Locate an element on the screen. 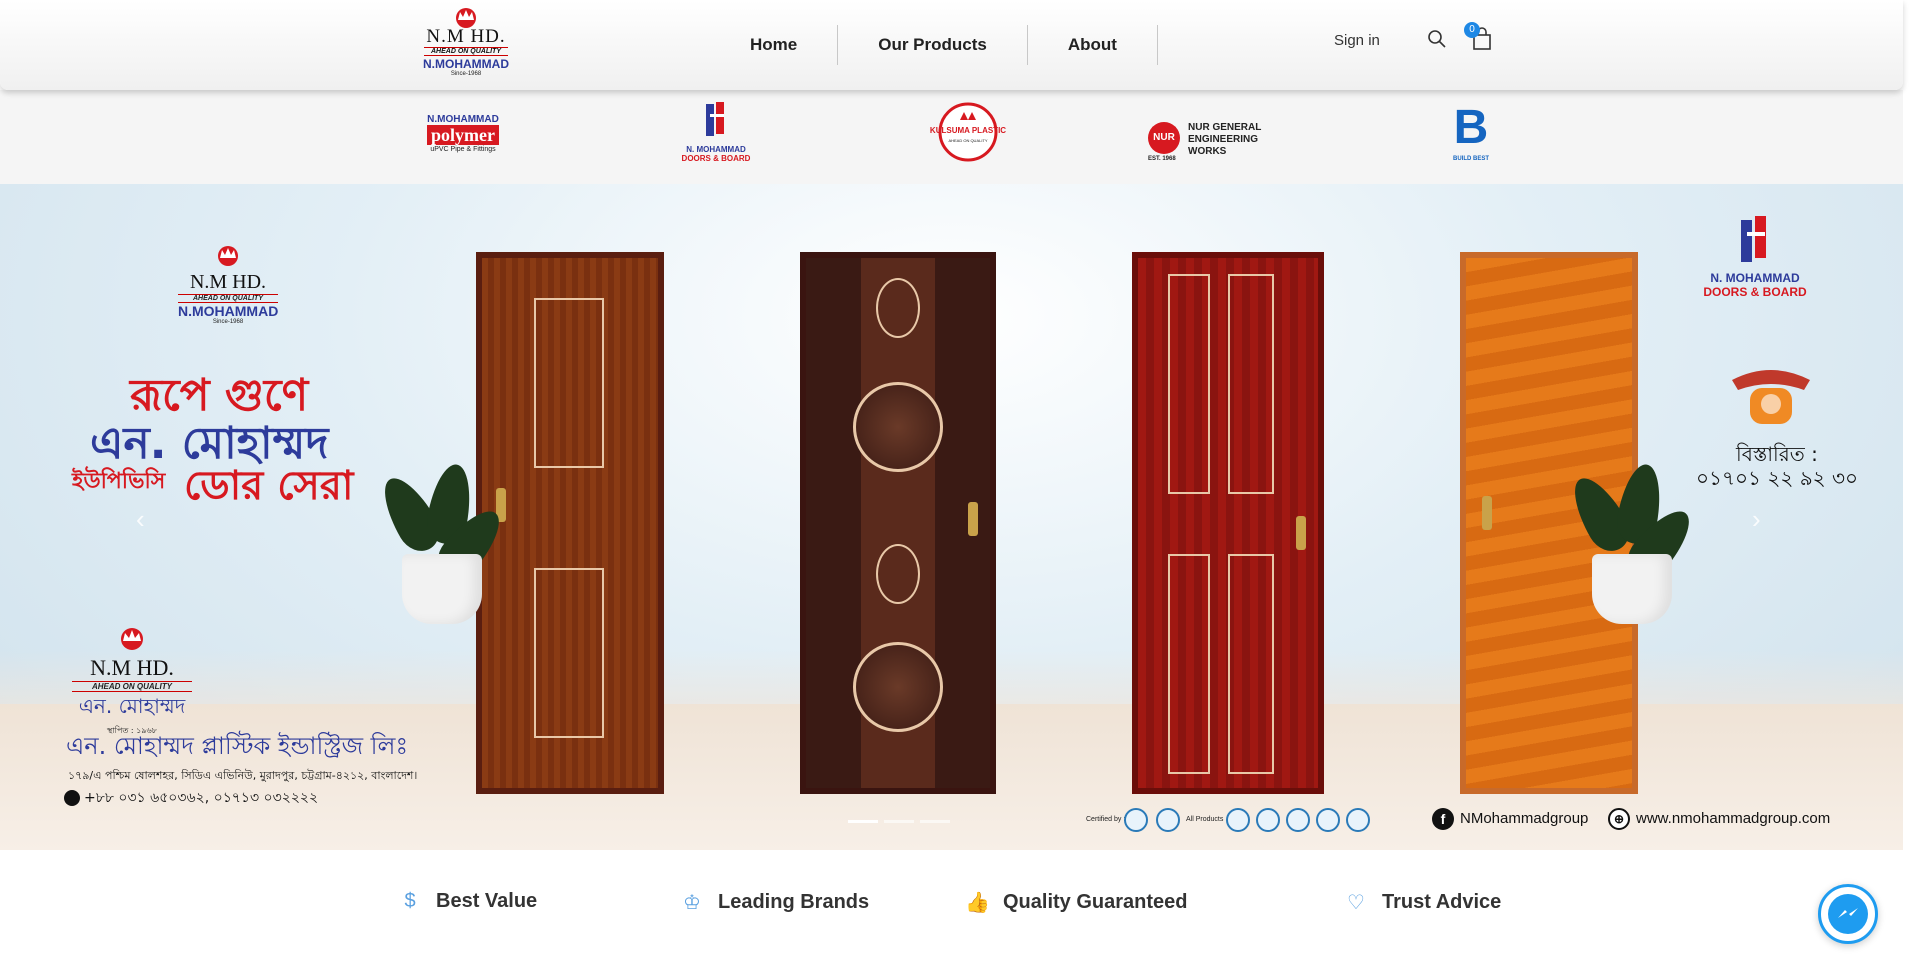 The height and width of the screenshot is (965, 1918). company-logo-mark: N.M HD. is located at coordinates (132, 667).